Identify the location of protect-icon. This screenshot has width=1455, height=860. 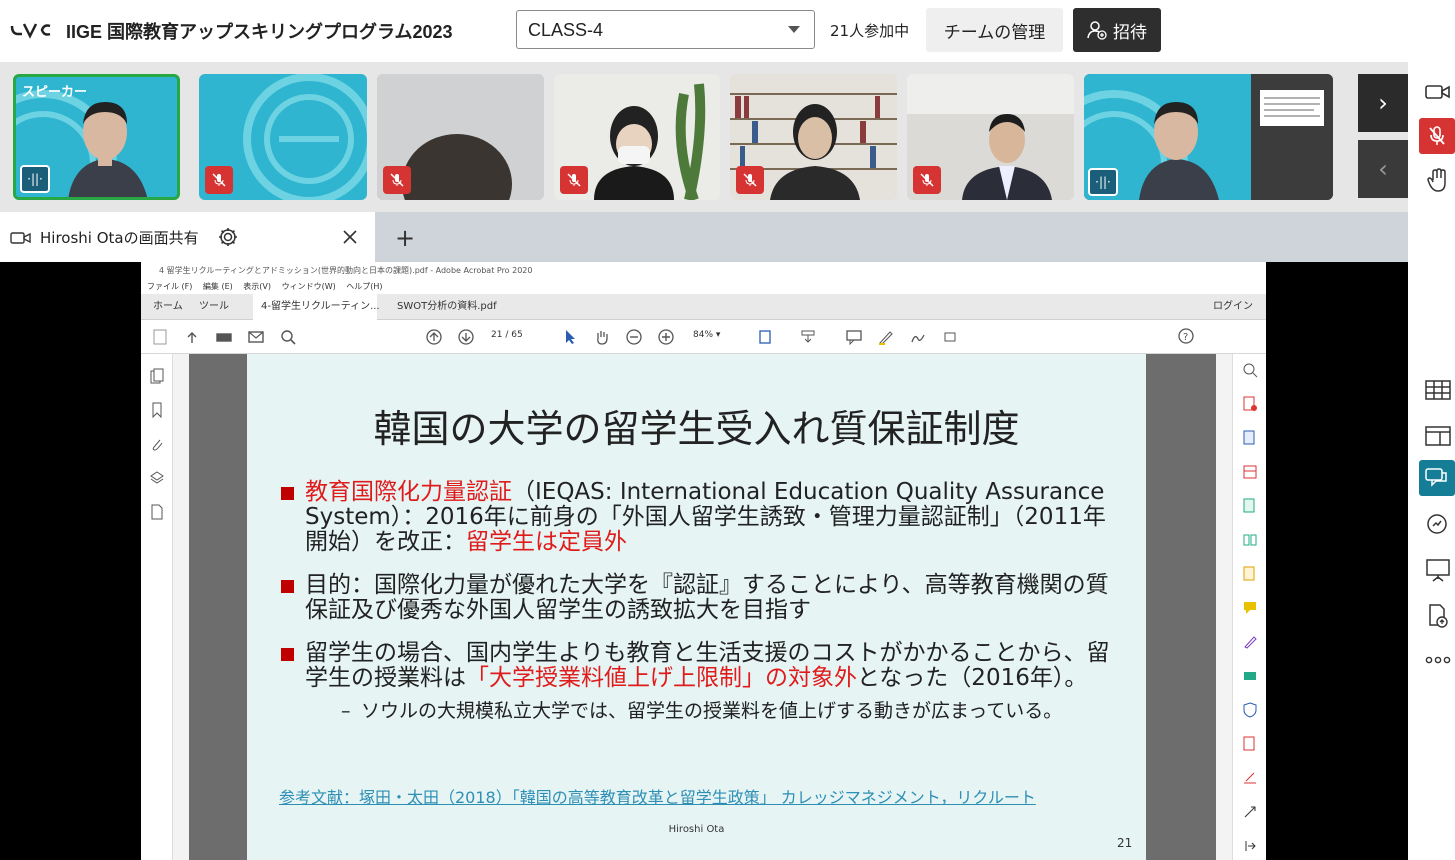
(1250, 710).